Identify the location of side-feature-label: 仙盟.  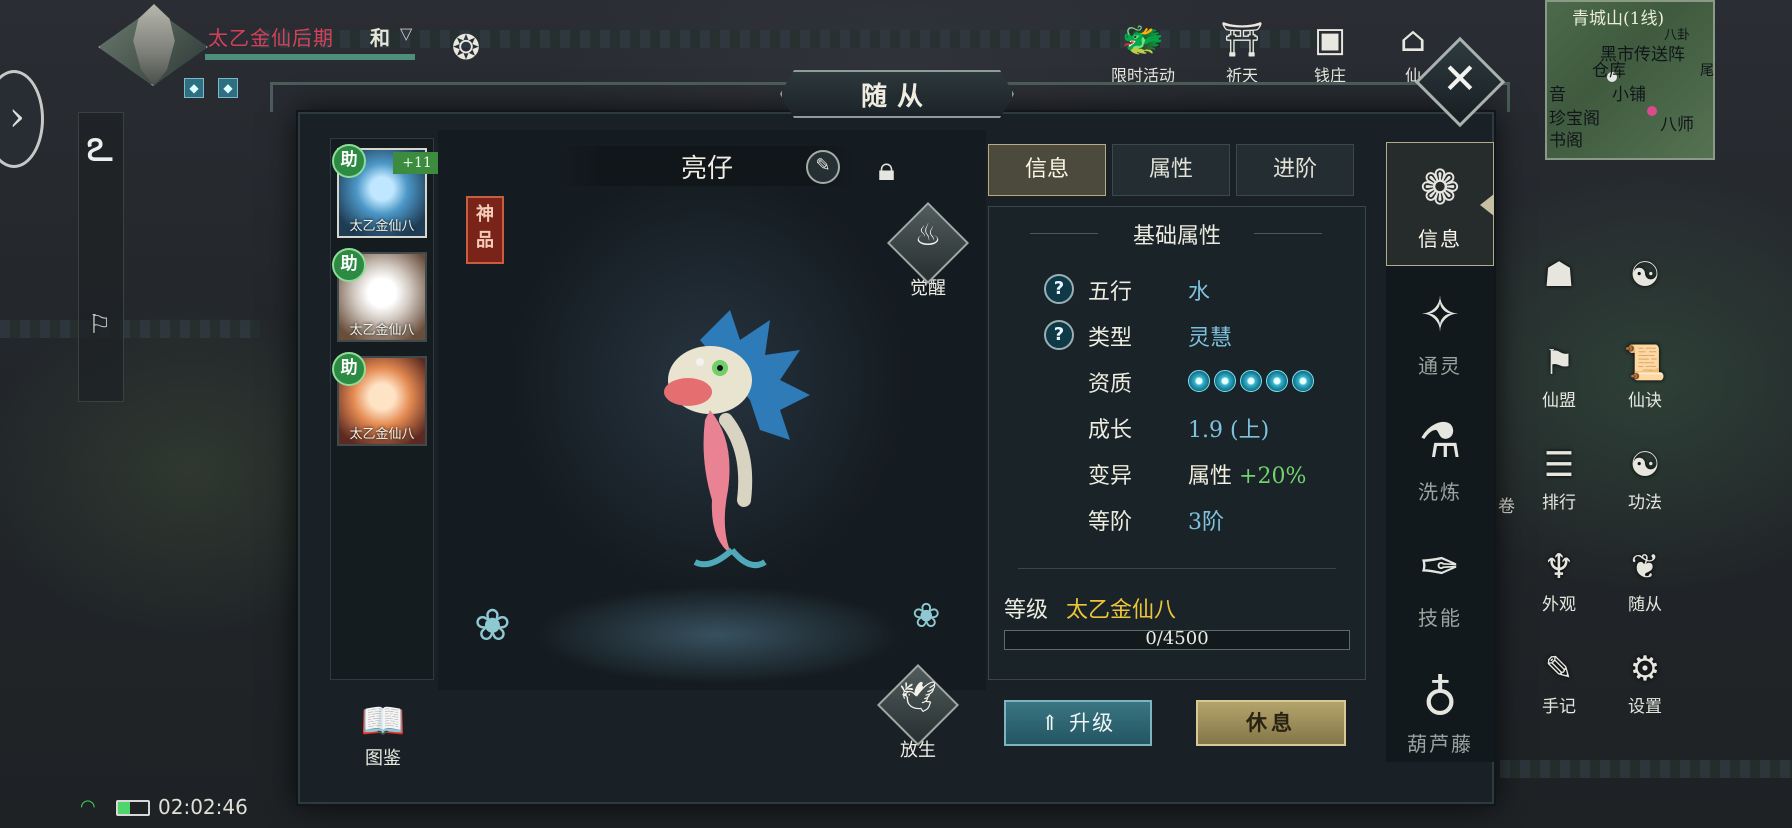
(1559, 401).